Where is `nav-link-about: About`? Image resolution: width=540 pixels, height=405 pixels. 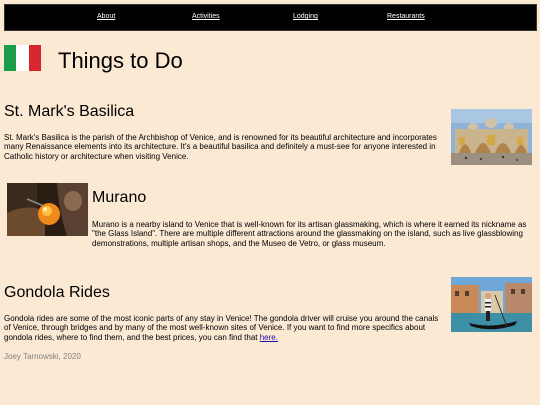
nav-link-about: About is located at coordinates (106, 16).